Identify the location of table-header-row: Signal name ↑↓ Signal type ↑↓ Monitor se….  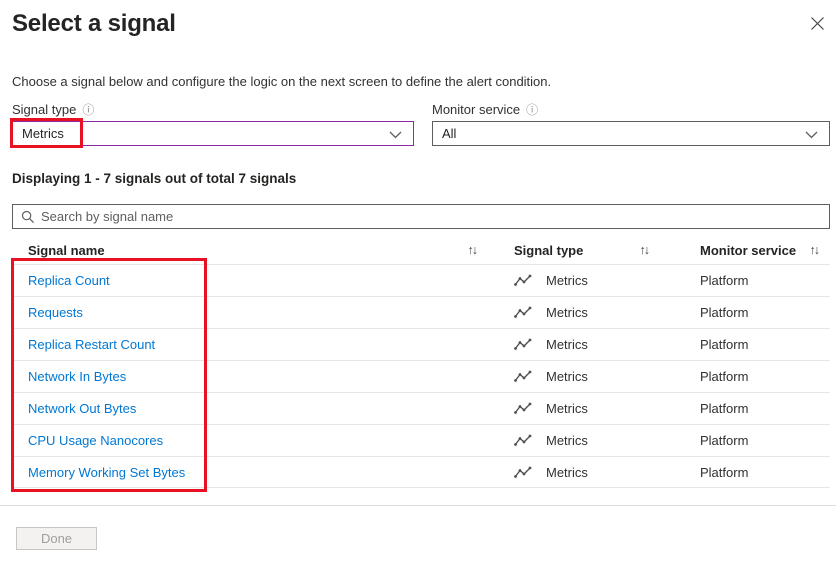
(421, 250).